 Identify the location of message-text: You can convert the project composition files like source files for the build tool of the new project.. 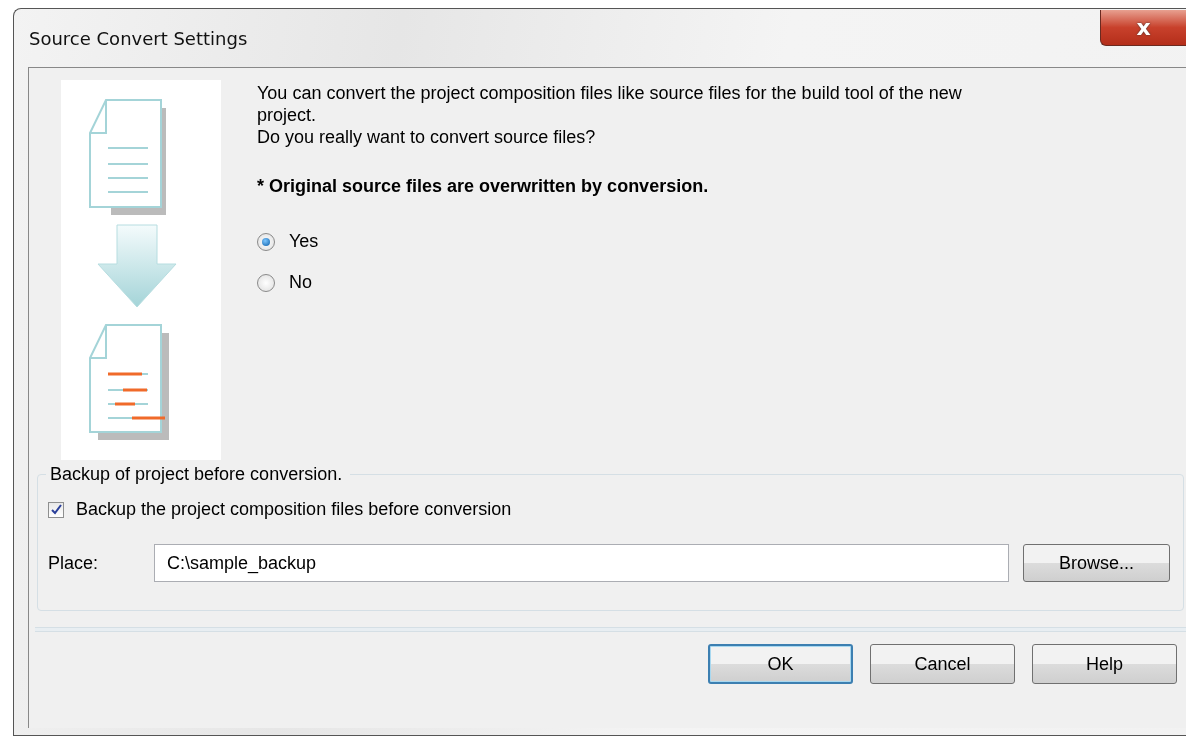
(610, 104).